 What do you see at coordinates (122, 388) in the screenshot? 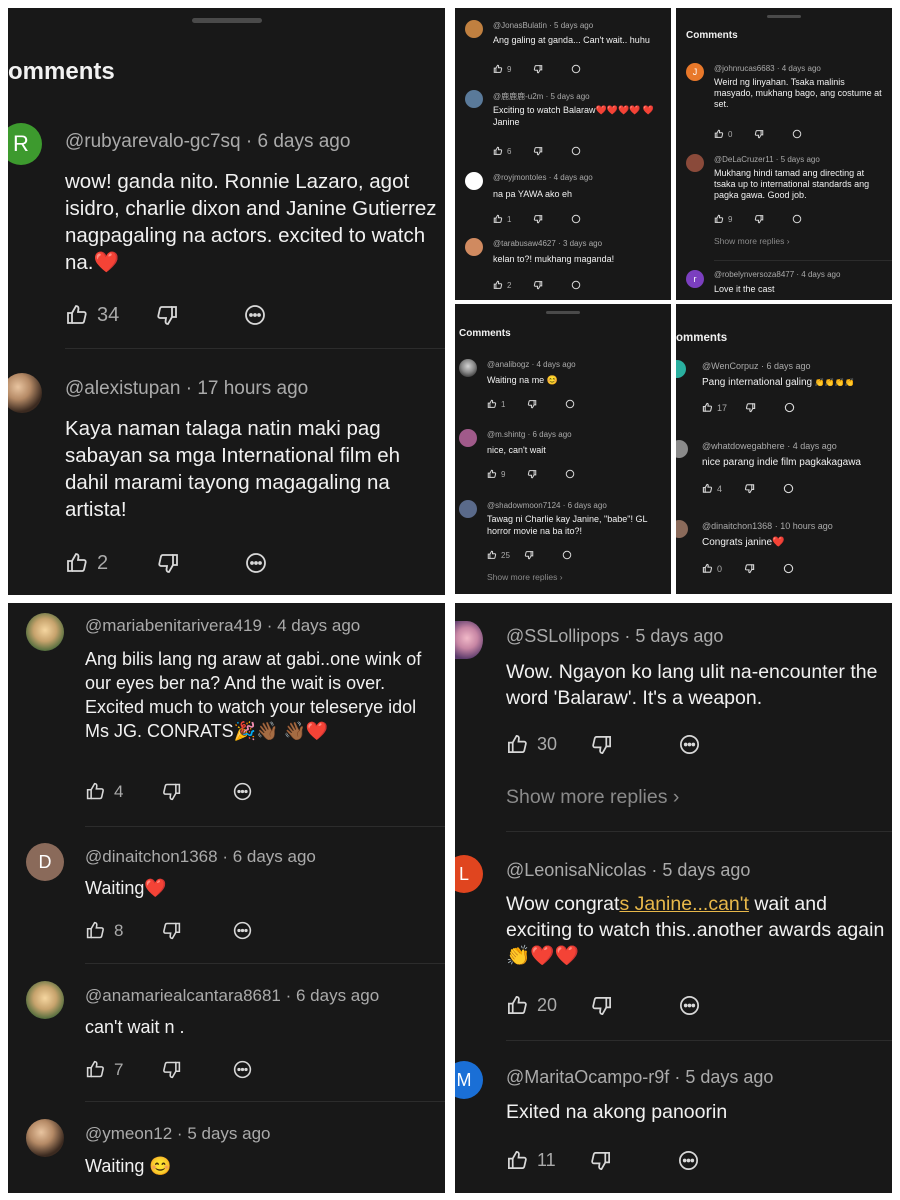
I see `comment-author: @alexistupan` at bounding box center [122, 388].